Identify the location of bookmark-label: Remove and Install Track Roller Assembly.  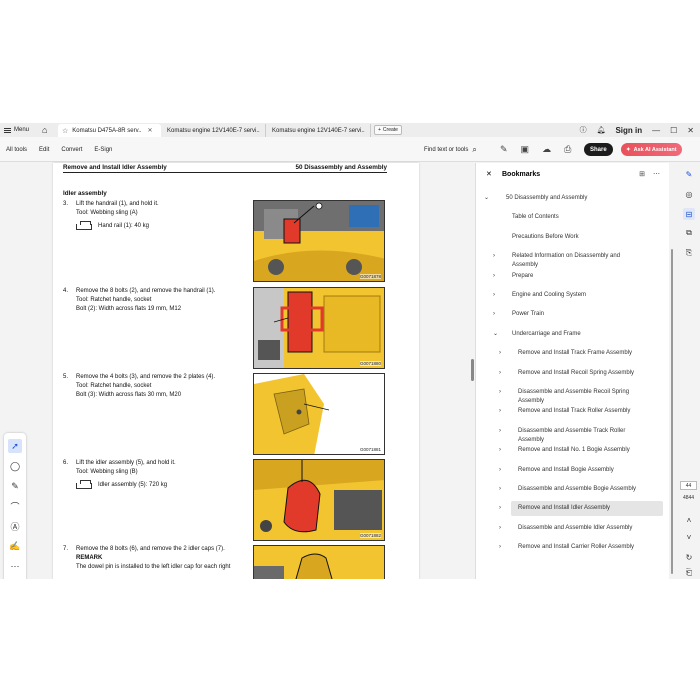
(574, 411).